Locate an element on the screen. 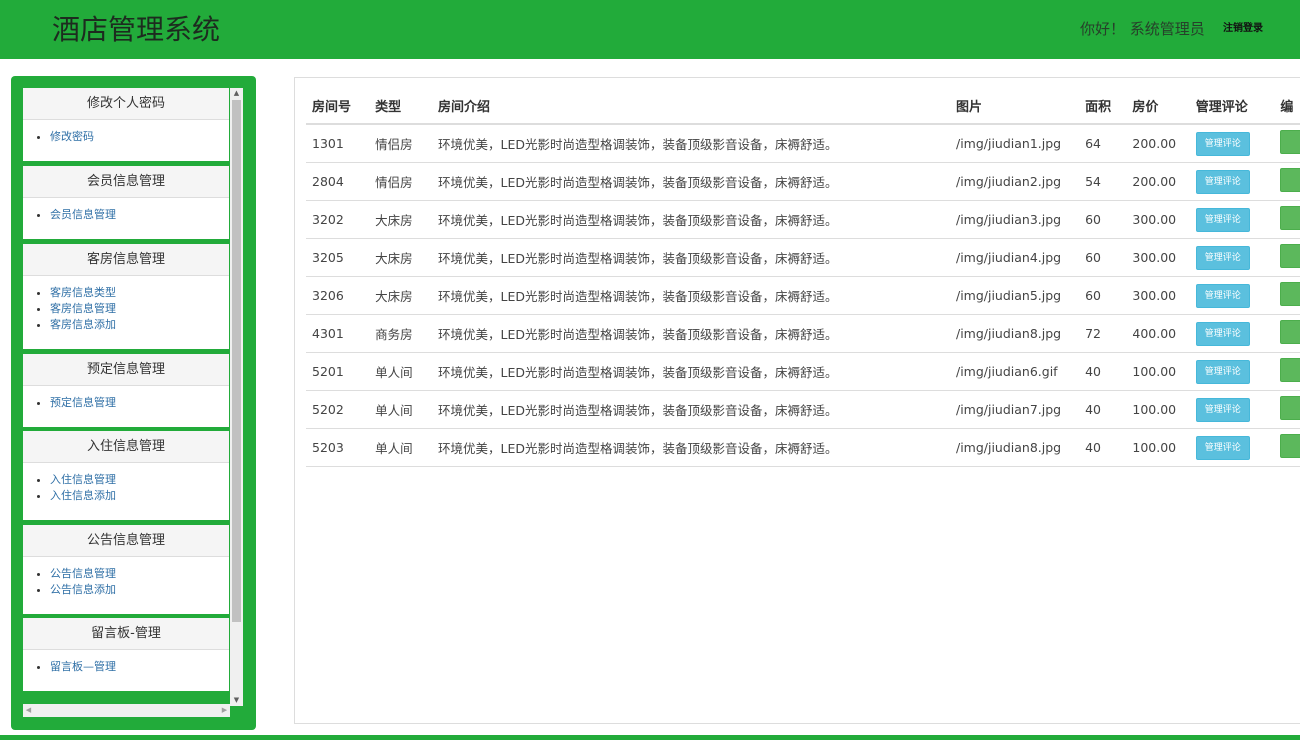  sidebar-menu-link: 公告信息管理 is located at coordinates (83, 573).